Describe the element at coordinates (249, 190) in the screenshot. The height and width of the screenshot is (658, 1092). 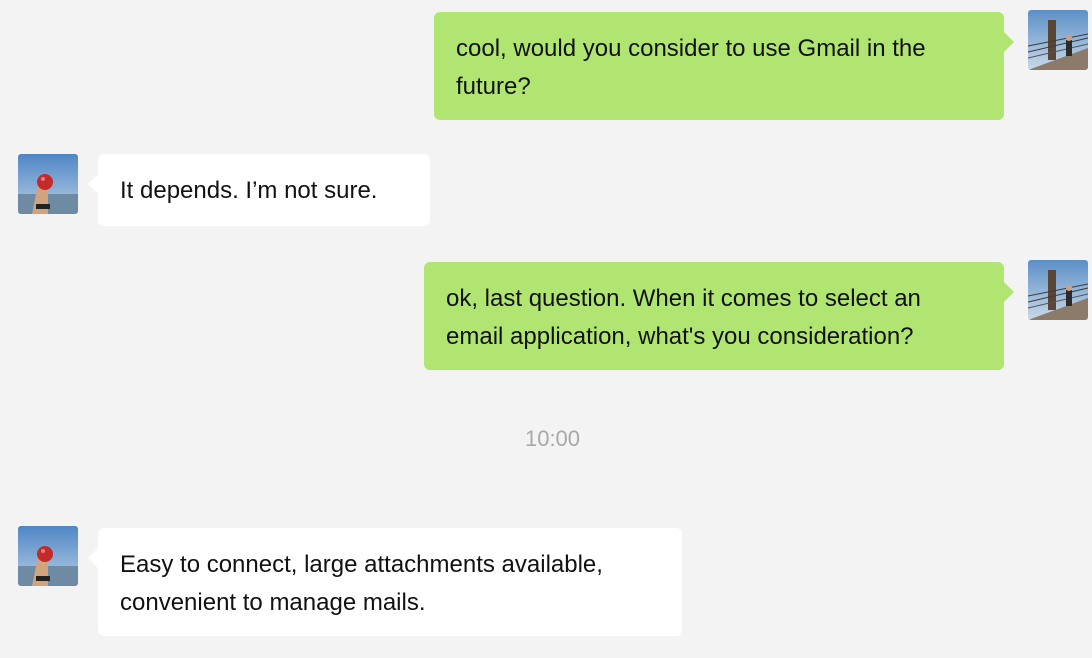
I see `message-text: It depends. I’m not sure.` at that location.